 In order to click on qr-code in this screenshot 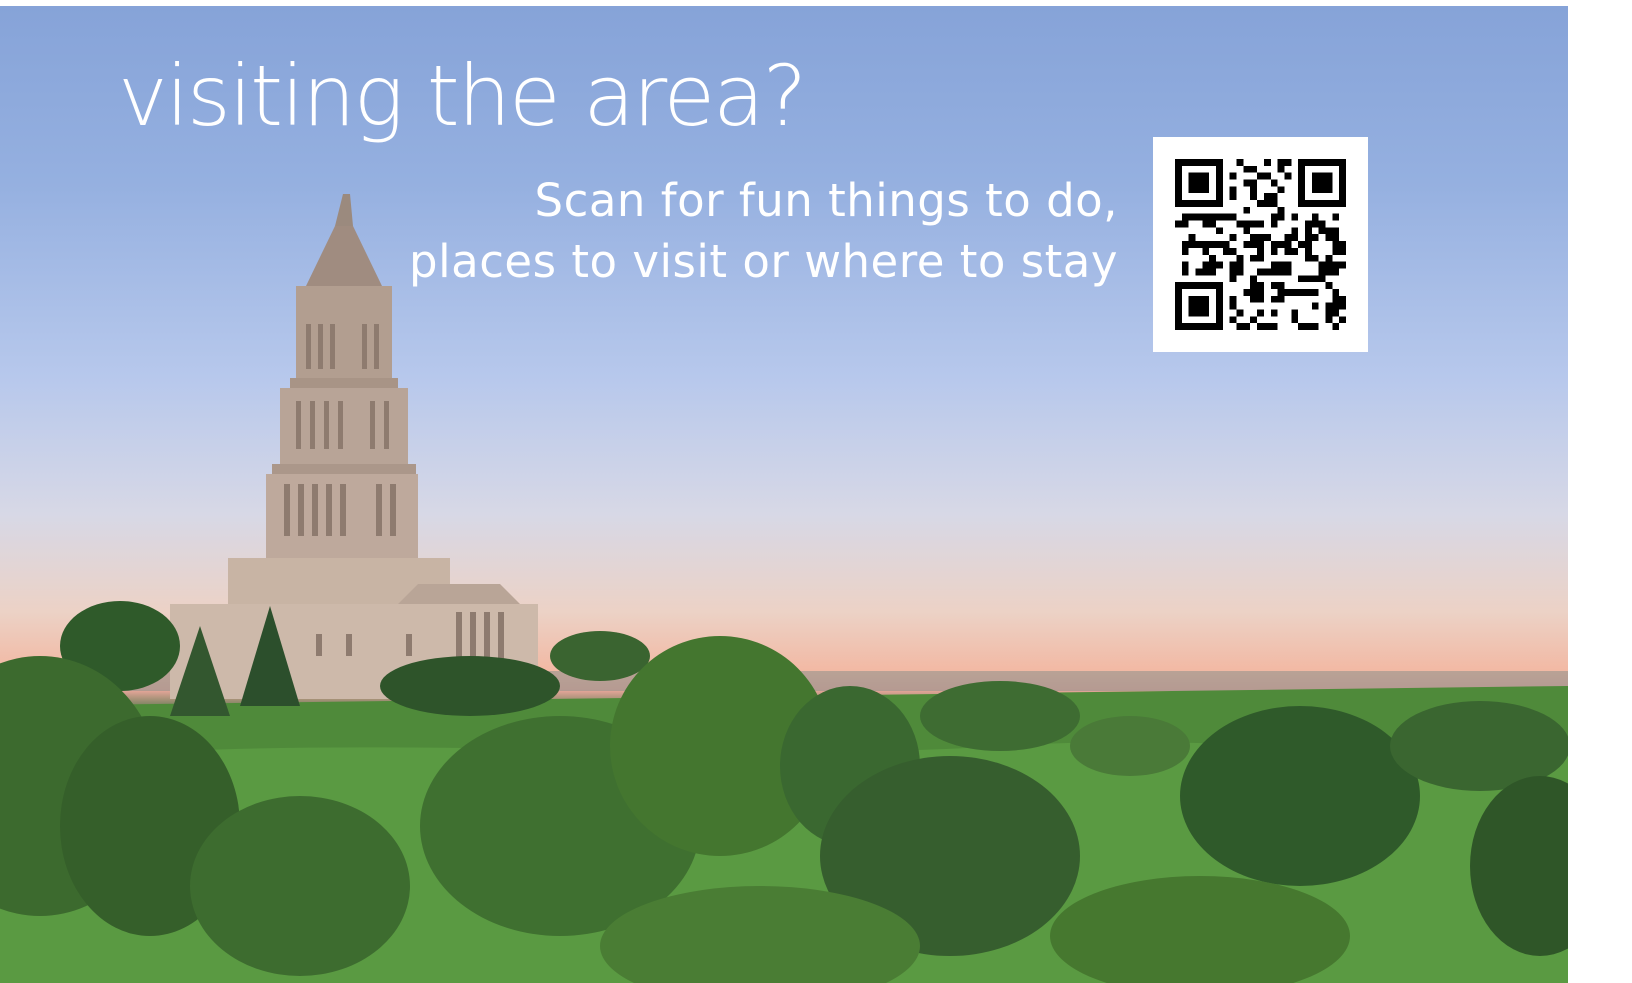, I will do `click(1260, 244)`.